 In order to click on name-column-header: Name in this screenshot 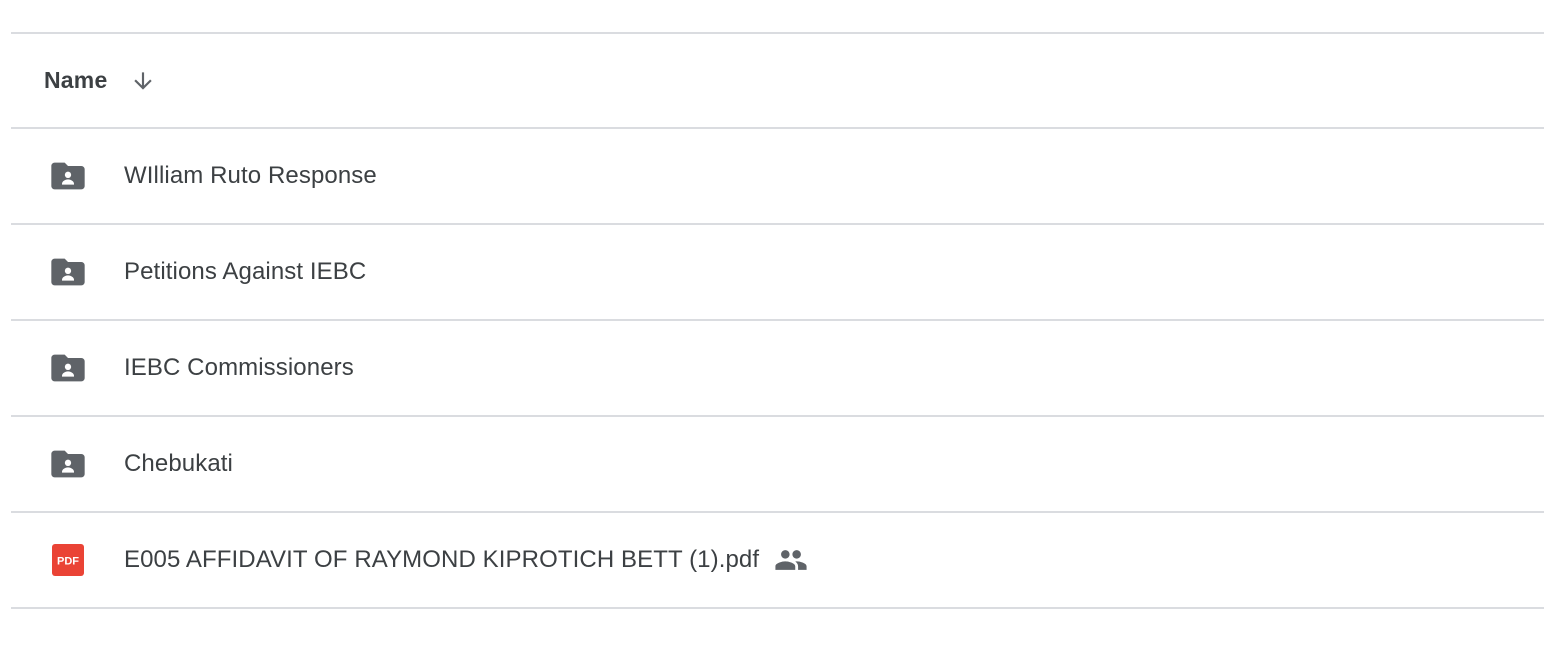, I will do `click(75, 80)`.